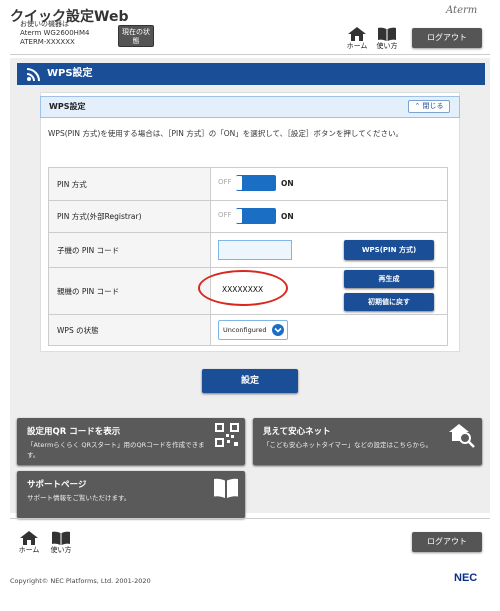 The height and width of the screenshot is (611, 500). Describe the element at coordinates (130, 291) in the screenshot. I see `parent-pin-label: 親機の PIN コード` at that location.